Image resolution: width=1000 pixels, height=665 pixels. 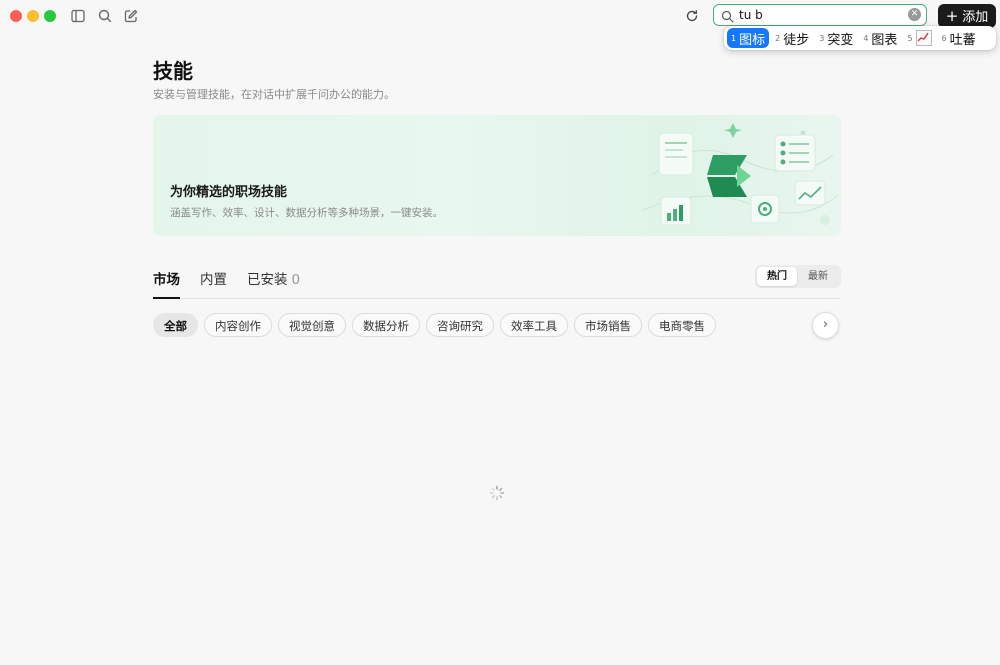 I want to click on category-chip: 内容创作, so click(x=238, y=325).